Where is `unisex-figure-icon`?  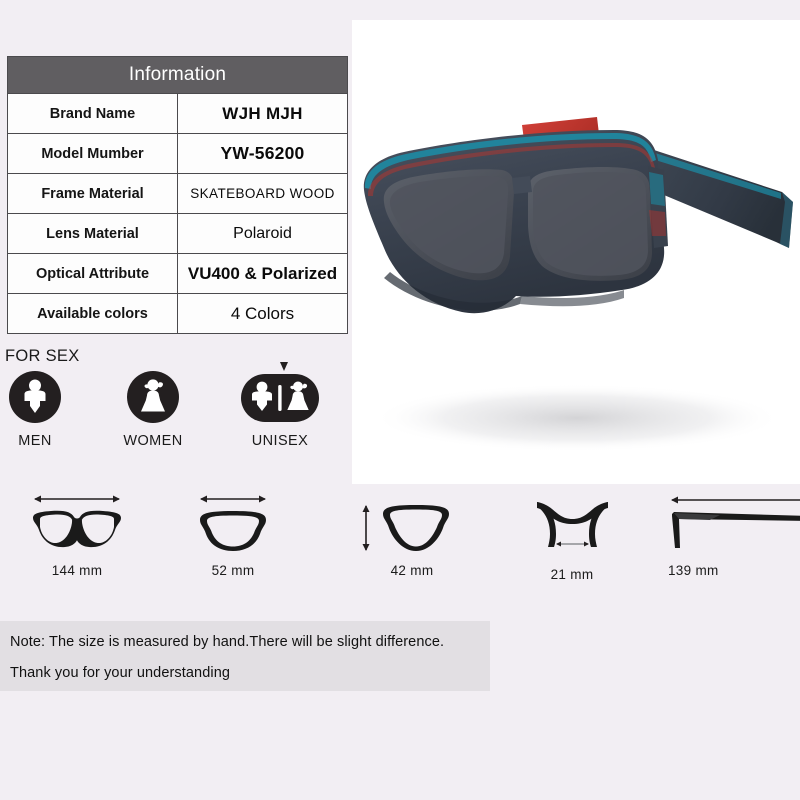
unisex-figure-icon is located at coordinates (280, 392).